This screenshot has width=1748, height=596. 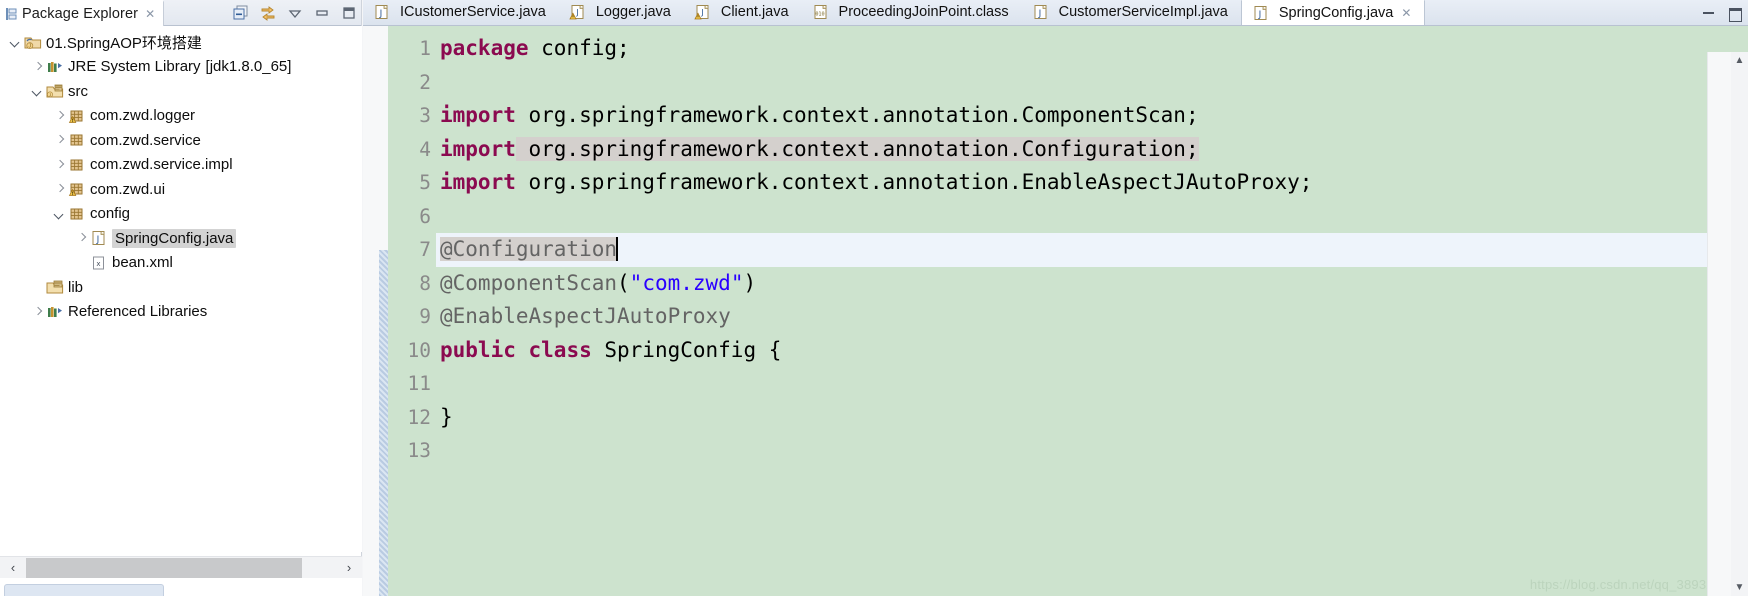 I want to click on view-menu-icon, so click(x=295, y=13).